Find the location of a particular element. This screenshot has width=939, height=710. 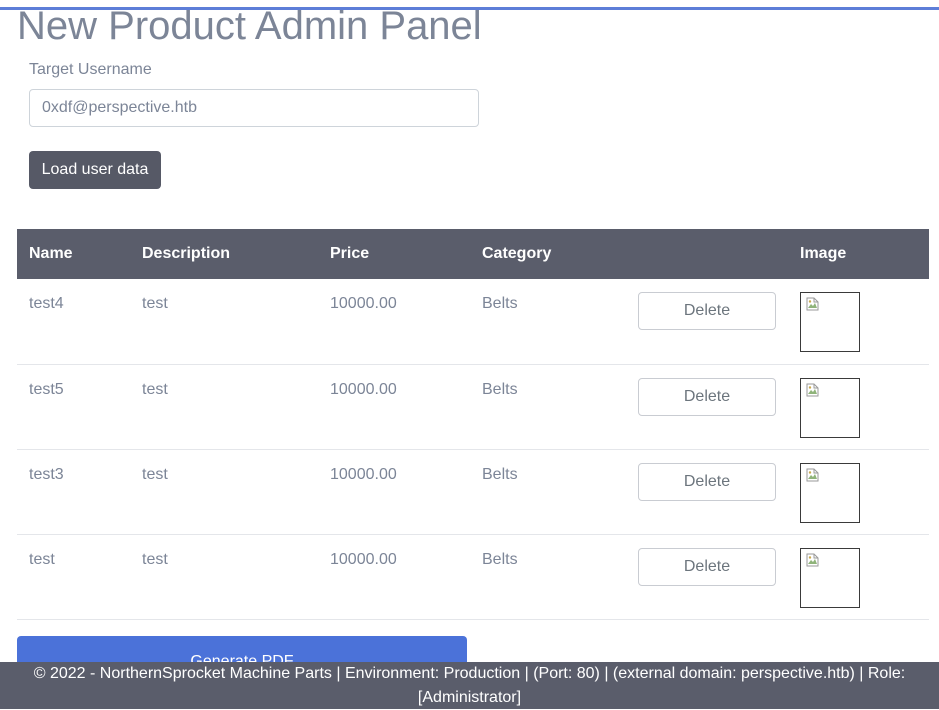

column-header-description: Description is located at coordinates (186, 253).